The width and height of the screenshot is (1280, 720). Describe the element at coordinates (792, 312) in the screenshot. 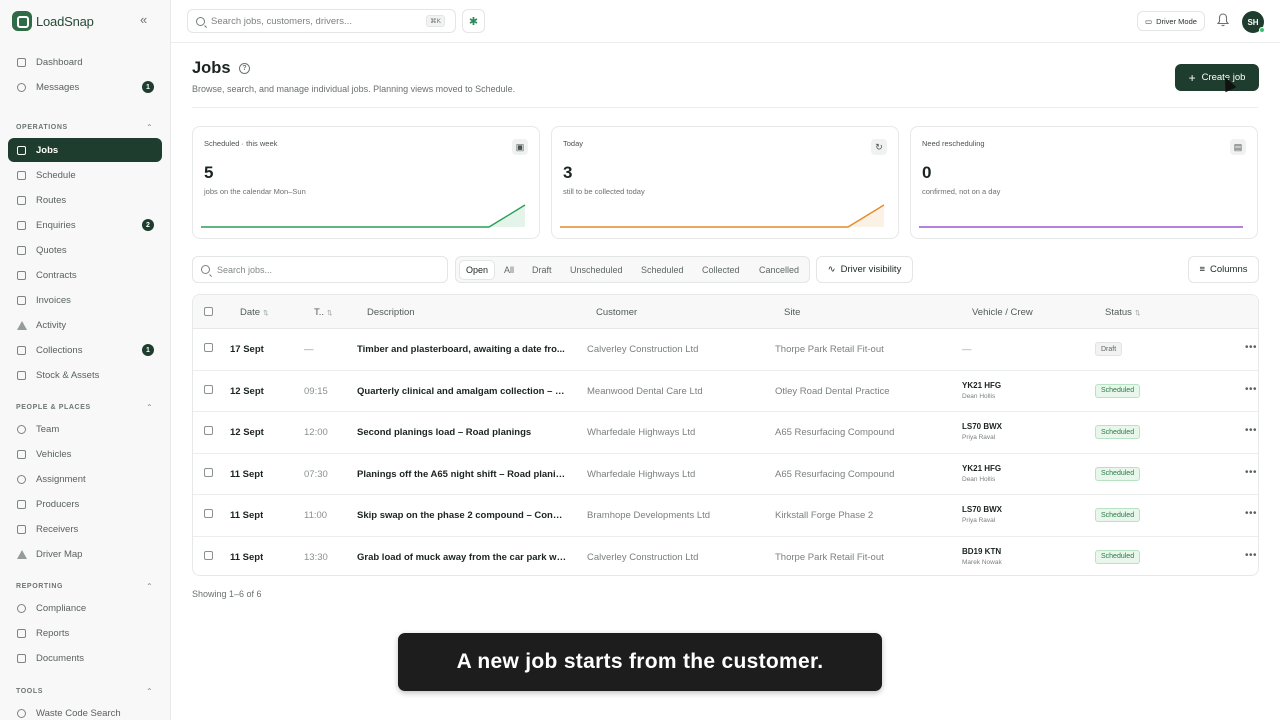

I see `column-header-site: Site` at that location.